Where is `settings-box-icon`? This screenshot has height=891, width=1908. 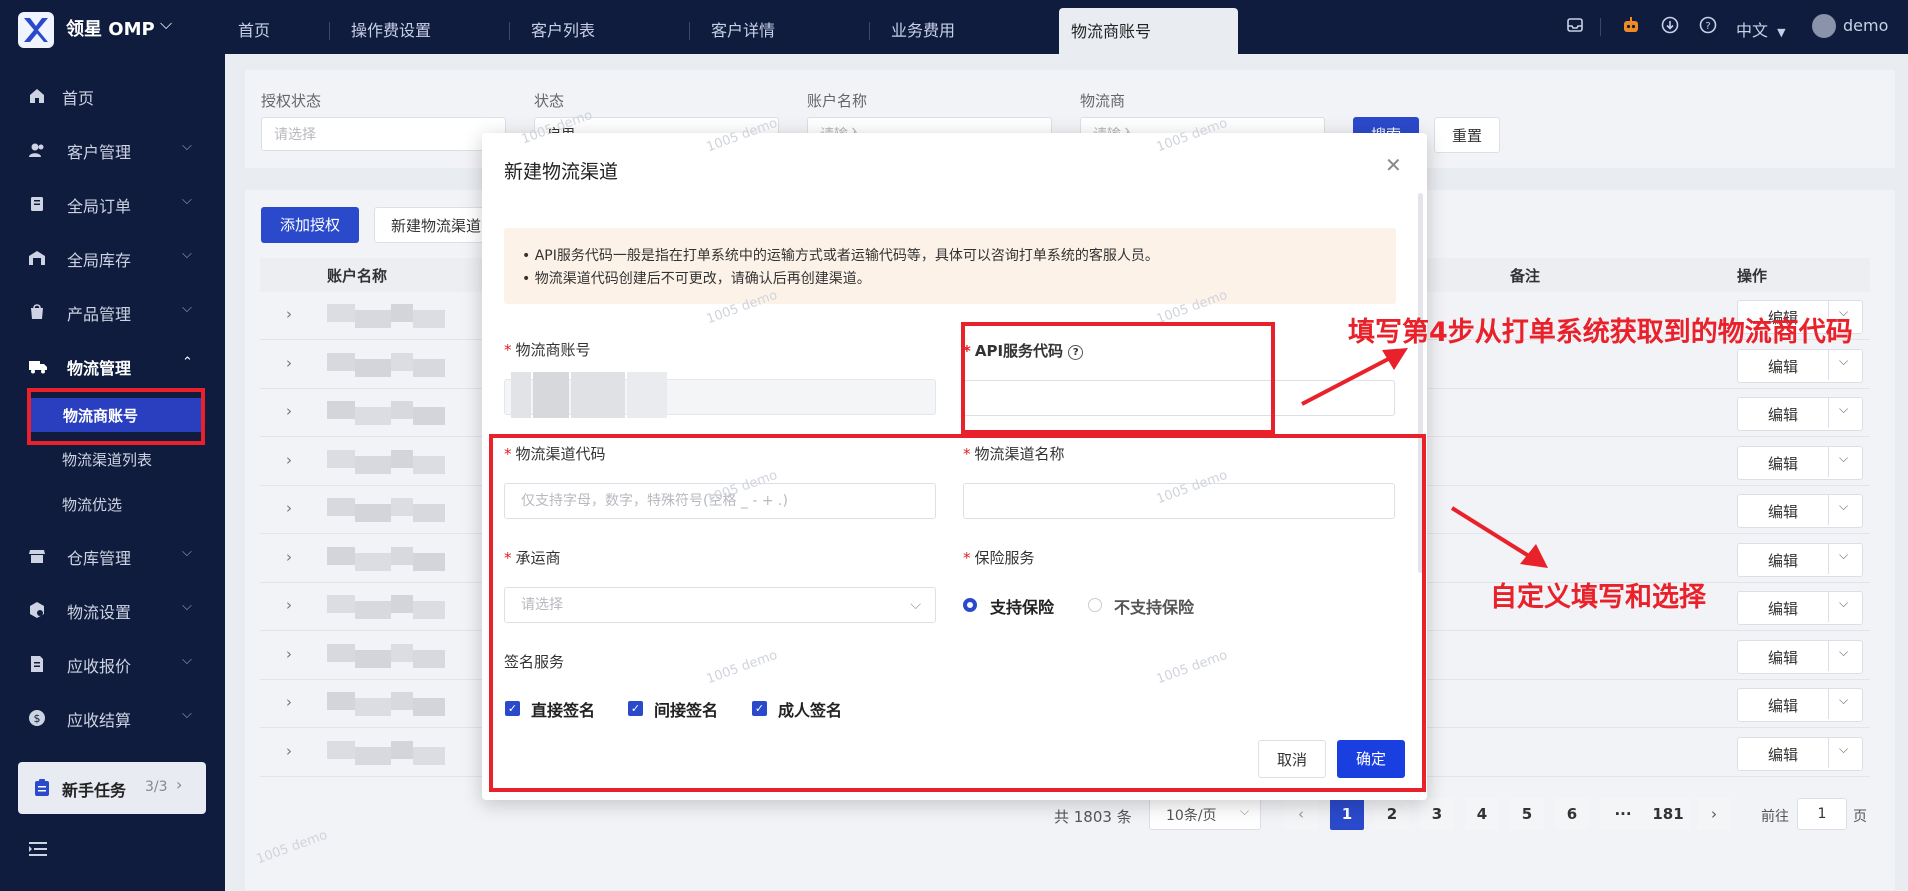
settings-box-icon is located at coordinates (37, 610).